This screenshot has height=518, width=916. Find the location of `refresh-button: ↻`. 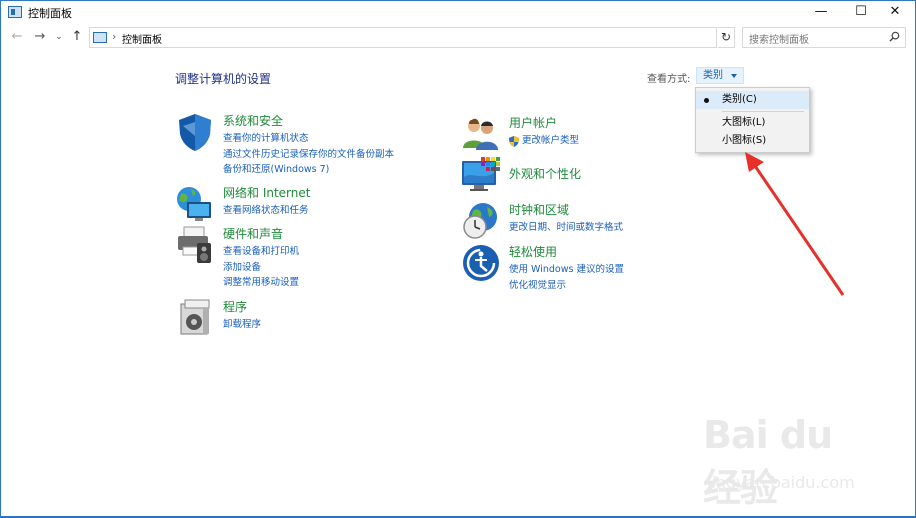

refresh-button: ↻ is located at coordinates (726, 37).